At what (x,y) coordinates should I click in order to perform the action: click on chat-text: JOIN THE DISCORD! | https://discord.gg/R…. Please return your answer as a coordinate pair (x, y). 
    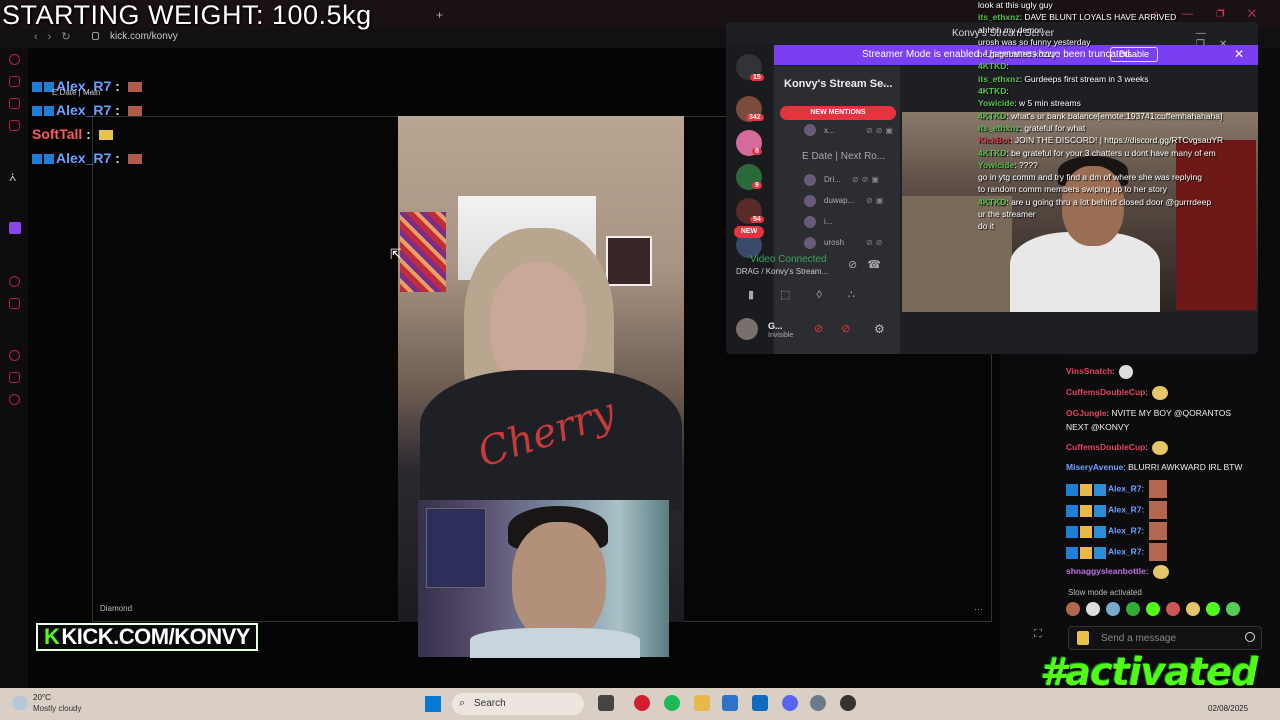
    Looking at the image, I should click on (1119, 140).